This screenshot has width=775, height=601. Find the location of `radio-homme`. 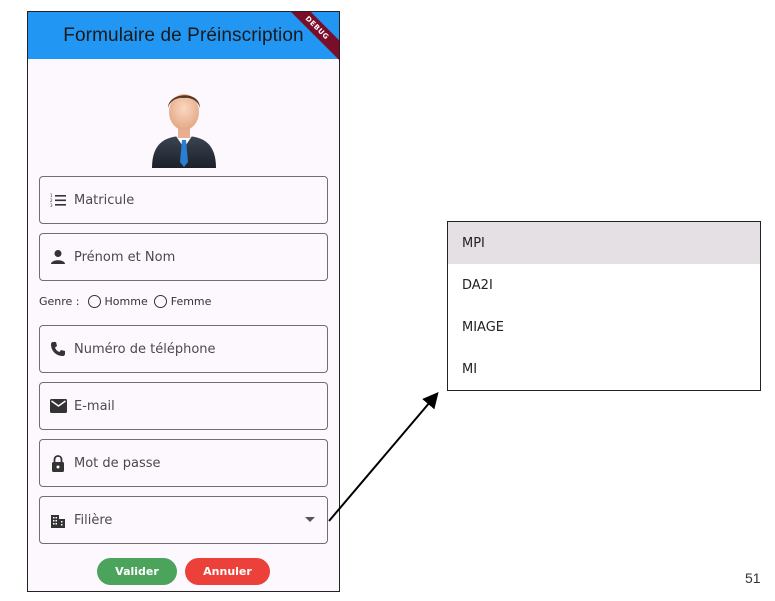

radio-homme is located at coordinates (94, 301).